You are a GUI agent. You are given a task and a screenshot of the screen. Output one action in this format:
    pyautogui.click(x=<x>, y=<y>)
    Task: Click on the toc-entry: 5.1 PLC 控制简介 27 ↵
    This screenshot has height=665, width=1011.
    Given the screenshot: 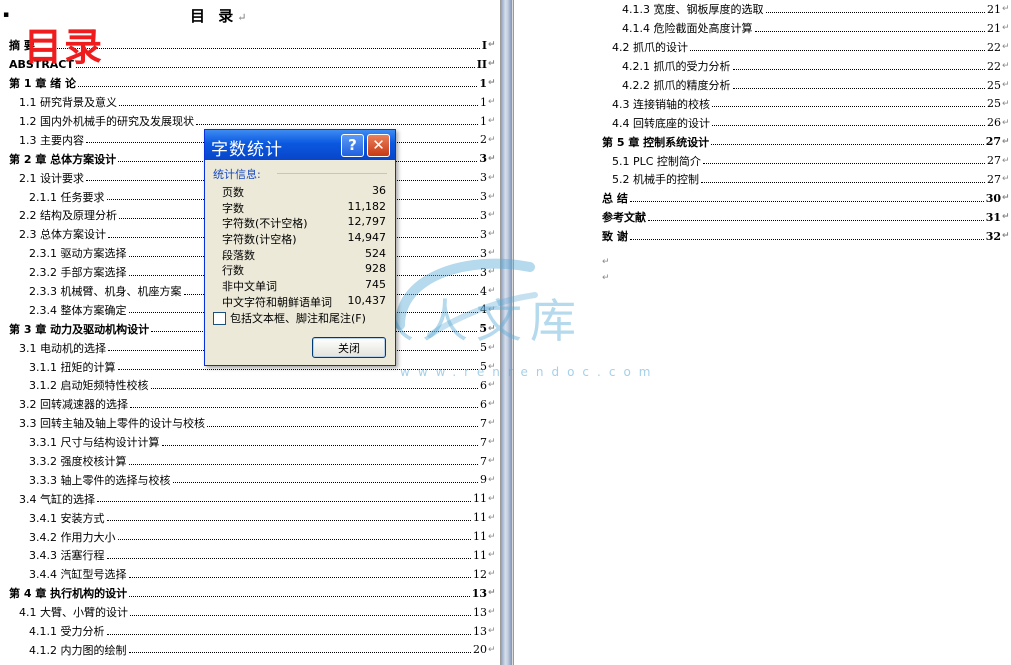 What is the action you would take?
    pyautogui.click(x=762, y=160)
    